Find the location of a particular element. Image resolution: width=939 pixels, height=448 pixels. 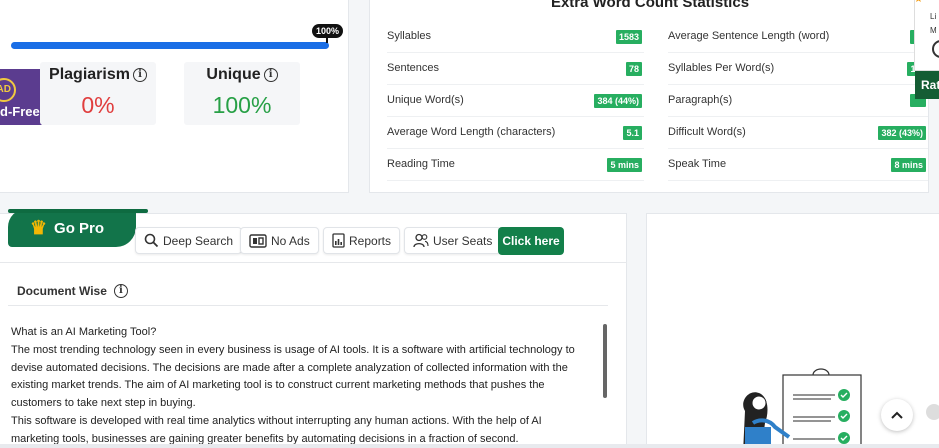

stat-label: Paragraph(s) is located at coordinates (700, 100).